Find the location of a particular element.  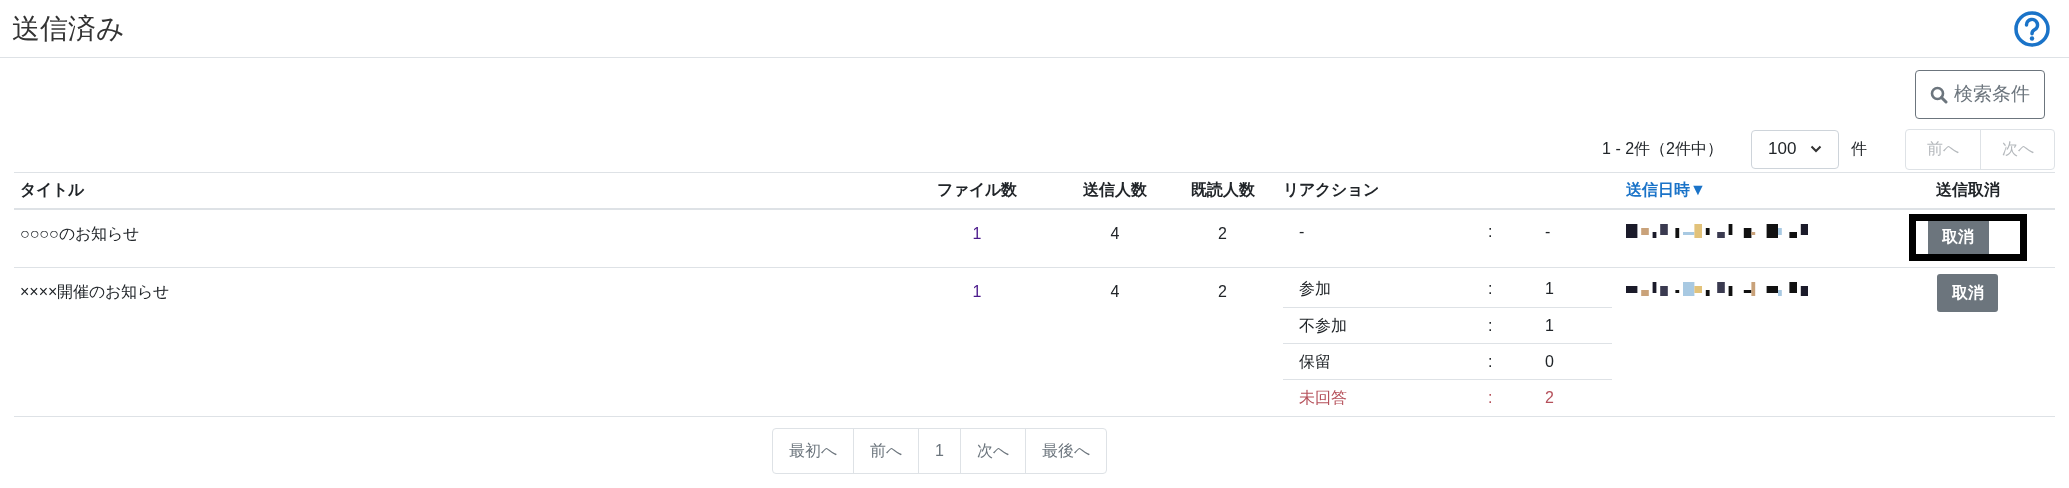

reaction-count: - is located at coordinates (1548, 231).